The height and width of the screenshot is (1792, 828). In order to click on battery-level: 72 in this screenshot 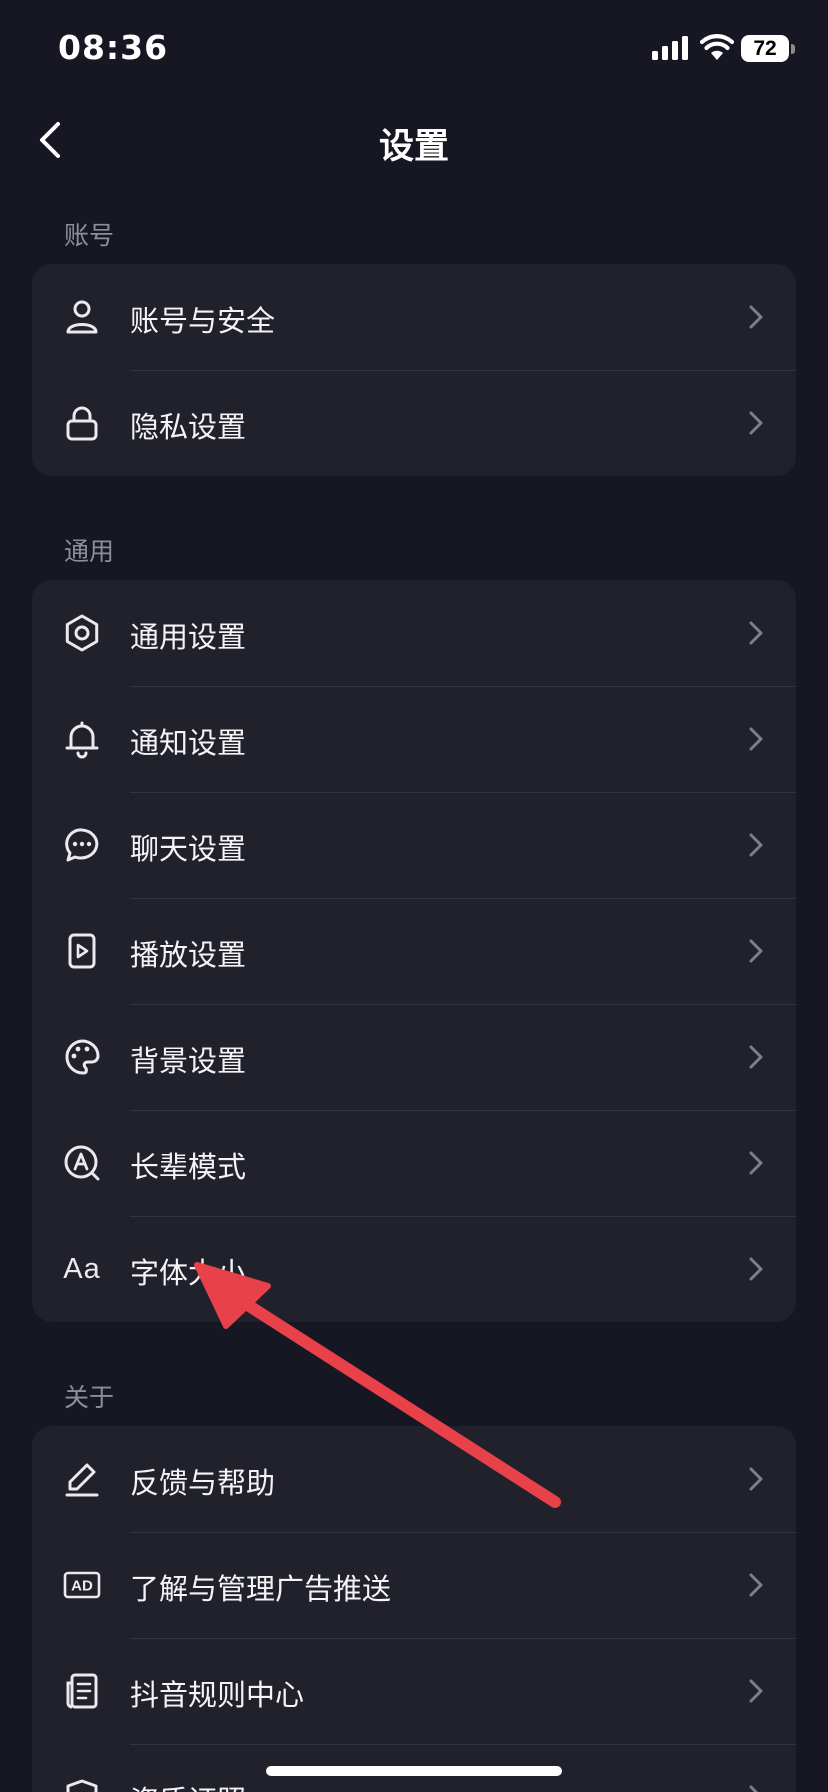, I will do `click(765, 48)`.